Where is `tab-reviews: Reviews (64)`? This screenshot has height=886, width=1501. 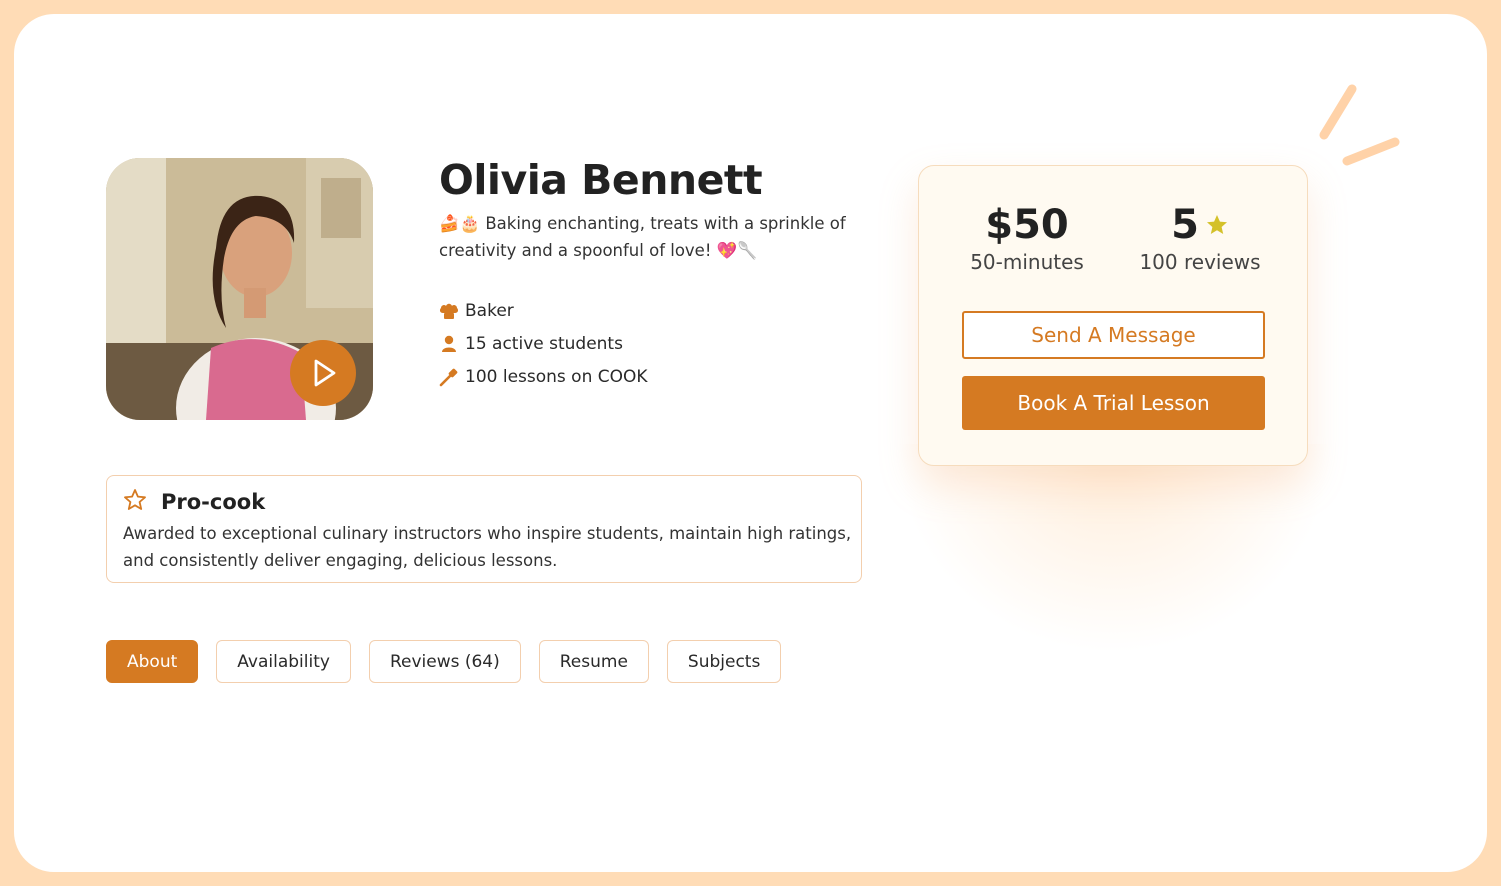 tab-reviews: Reviews (64) is located at coordinates (444, 661).